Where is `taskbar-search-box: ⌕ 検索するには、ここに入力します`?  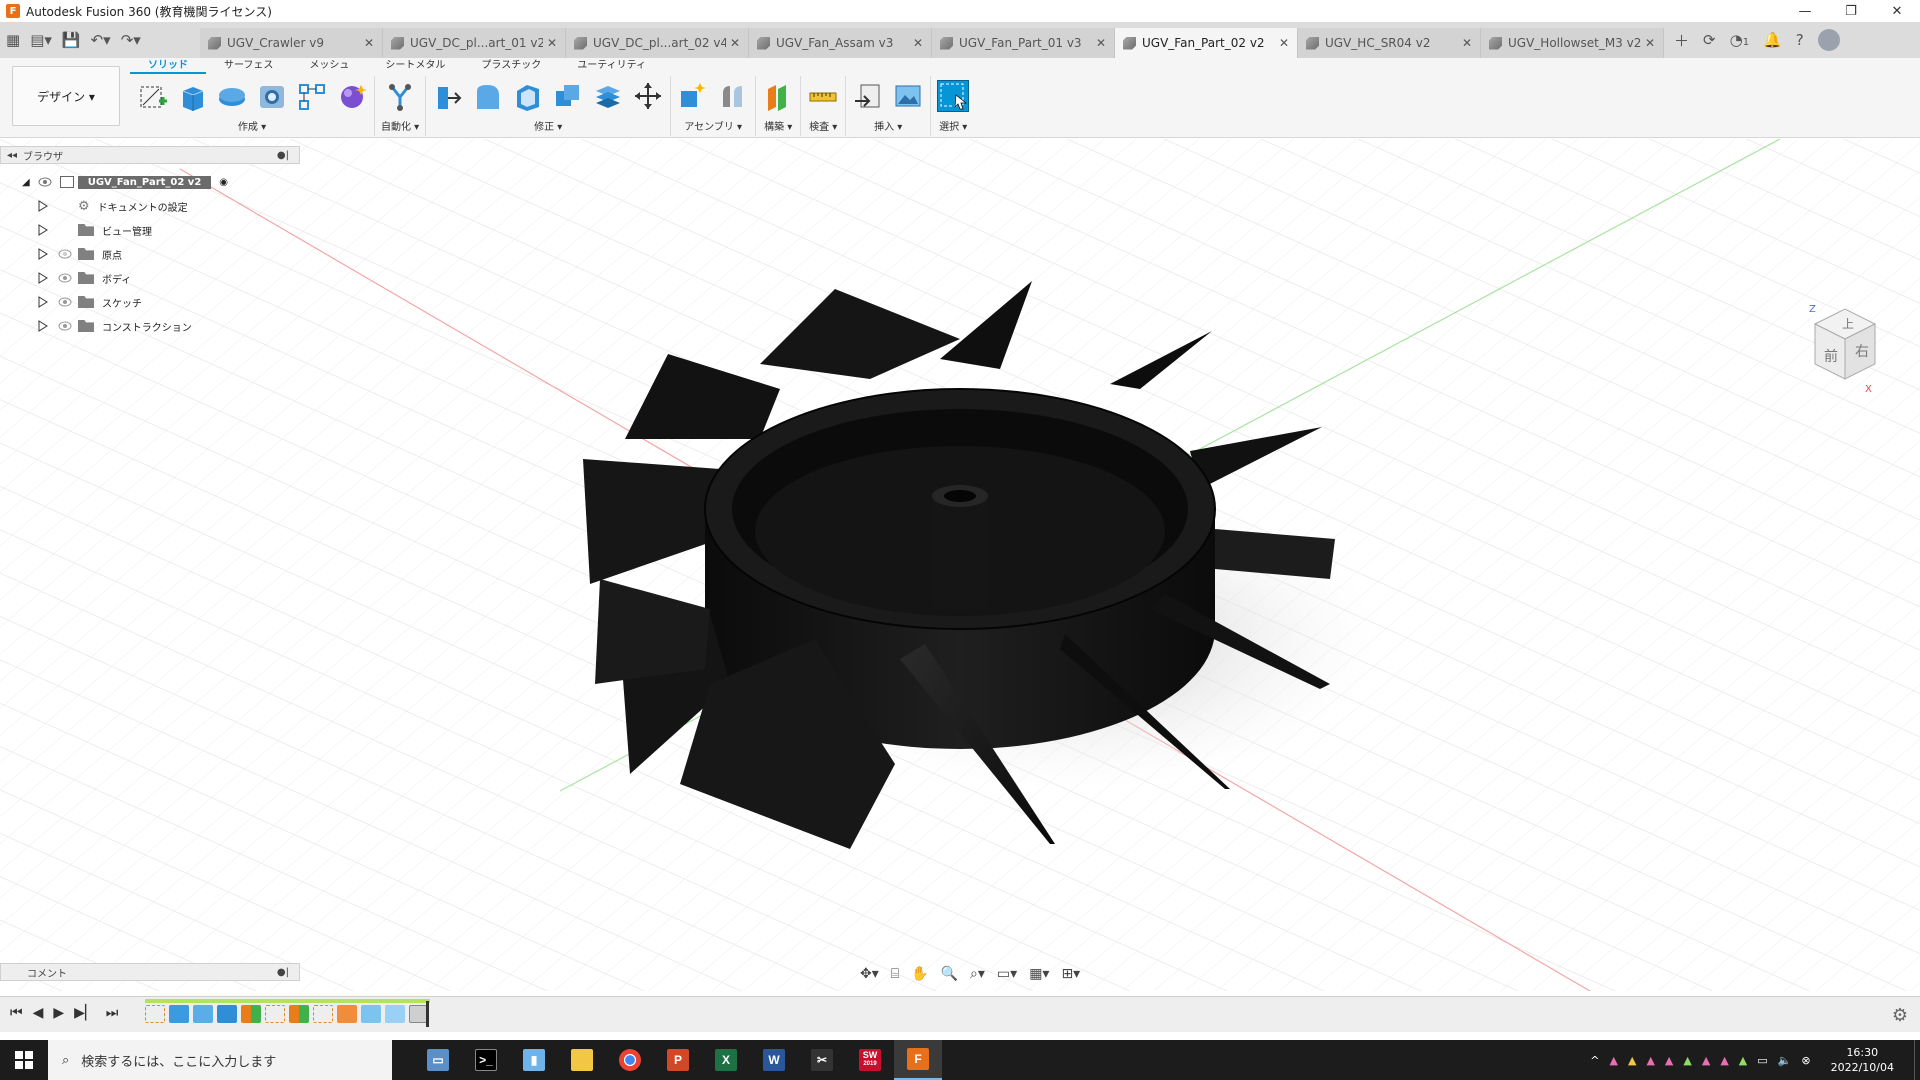
taskbar-search-box: ⌕ 検索するには、ここに入力します is located at coordinates (220, 1060).